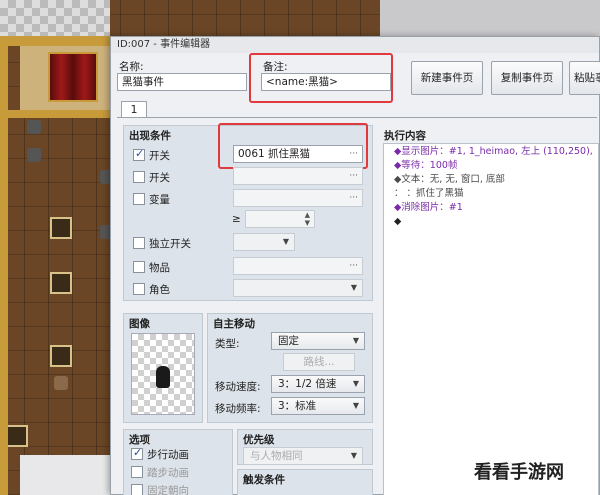 The width and height of the screenshot is (600, 495). What do you see at coordinates (137, 472) in the screenshot?
I see `stepping-anim-checkbox` at bounding box center [137, 472].